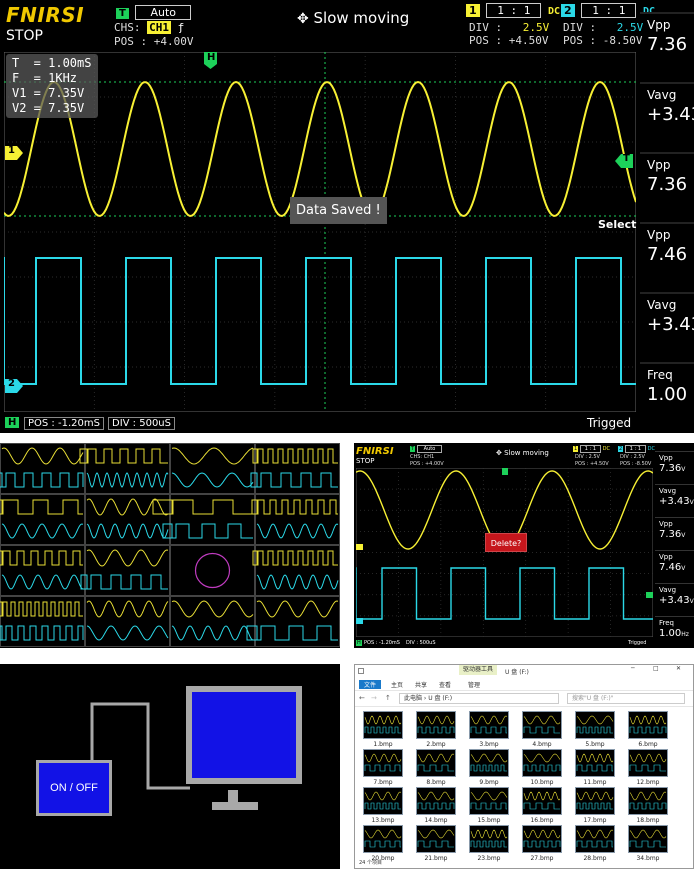  What do you see at coordinates (74, 788) in the screenshot?
I see `on-off-button: ON / OFF` at bounding box center [74, 788].